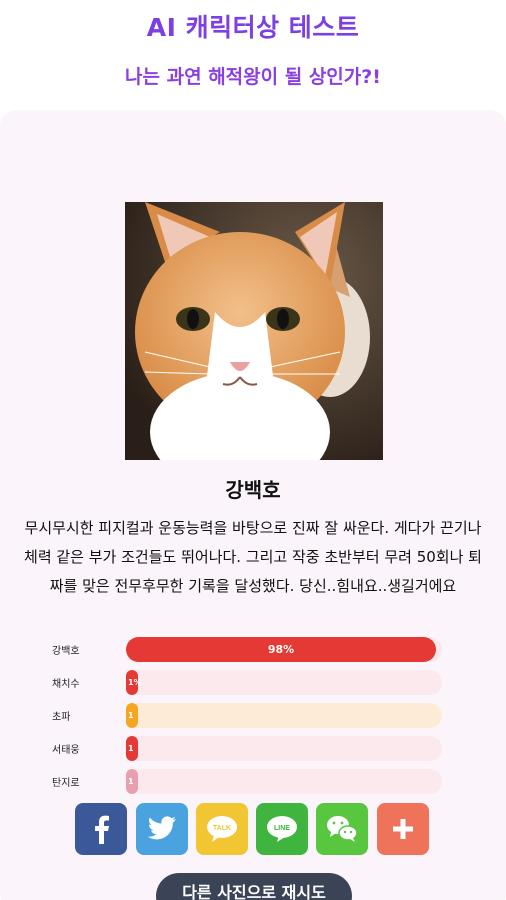 The height and width of the screenshot is (900, 506). I want to click on kakaotalk-share-button: TALK, so click(222, 829).